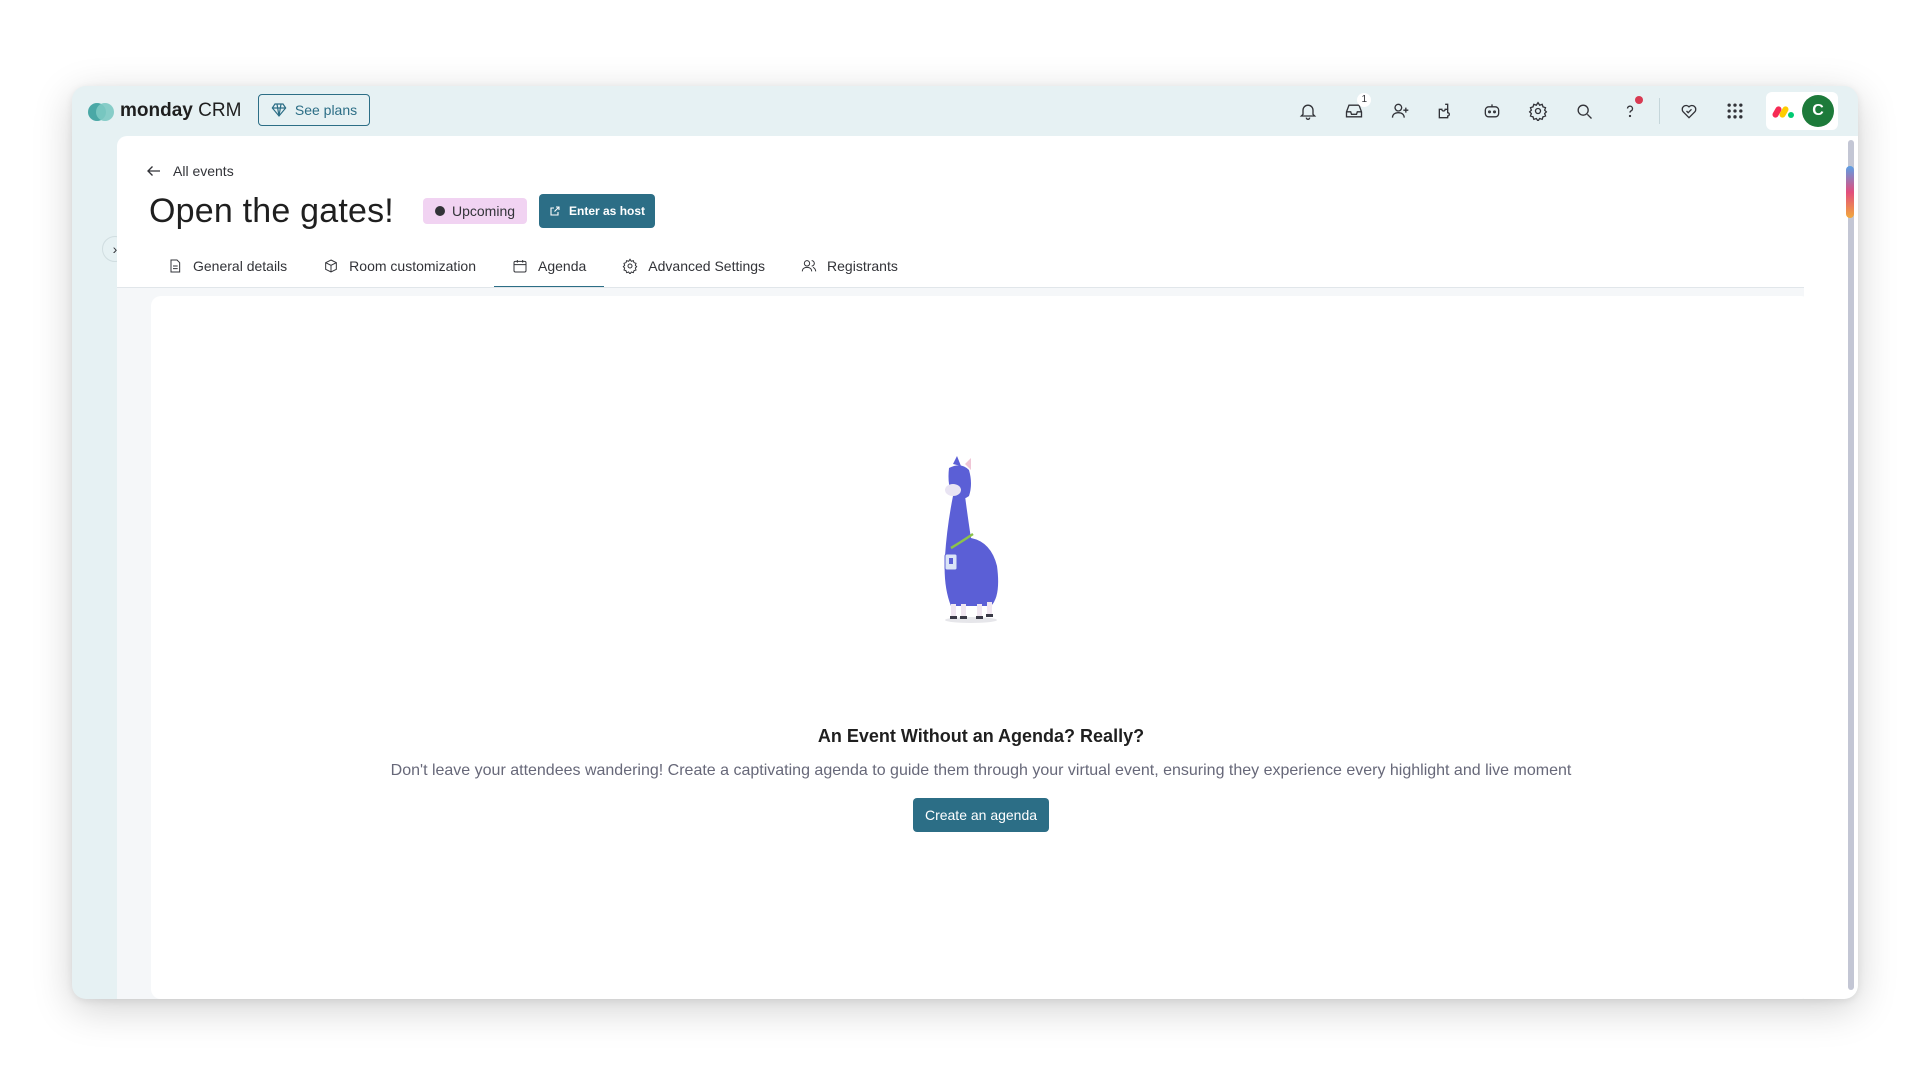  I want to click on help-button, so click(1630, 111).